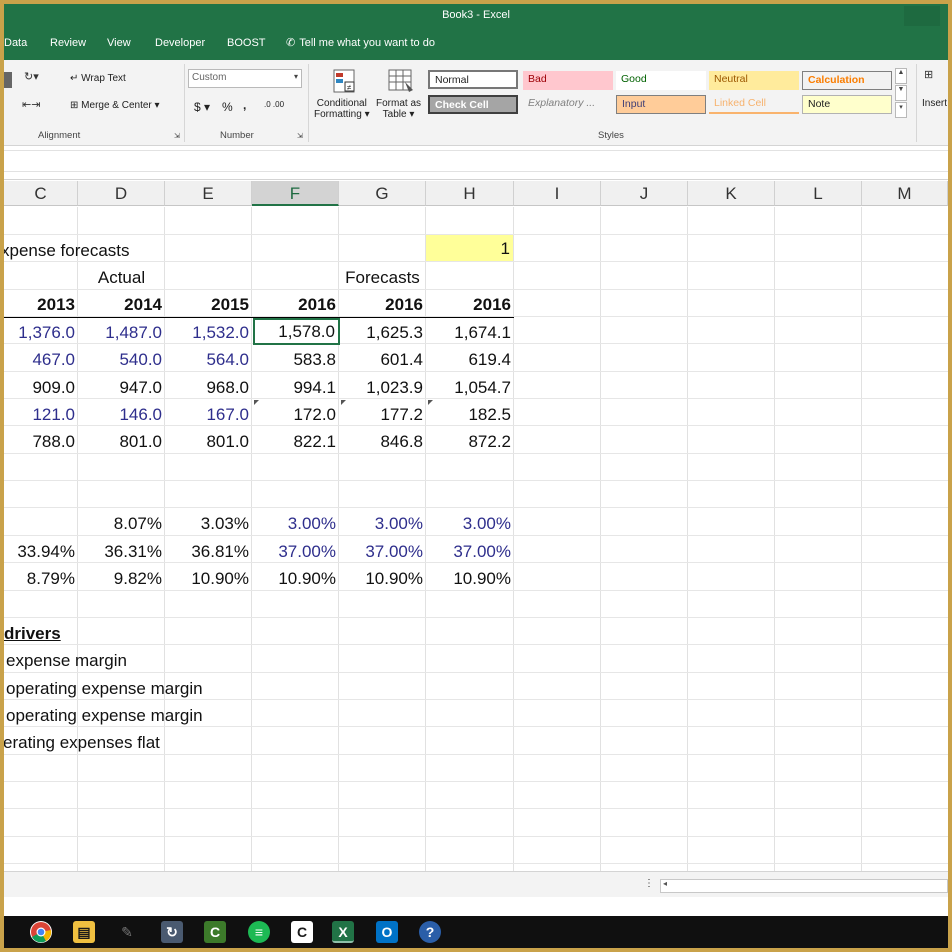 The height and width of the screenshot is (952, 952). What do you see at coordinates (41, 193) in the screenshot?
I see `column-header-c: C` at bounding box center [41, 193].